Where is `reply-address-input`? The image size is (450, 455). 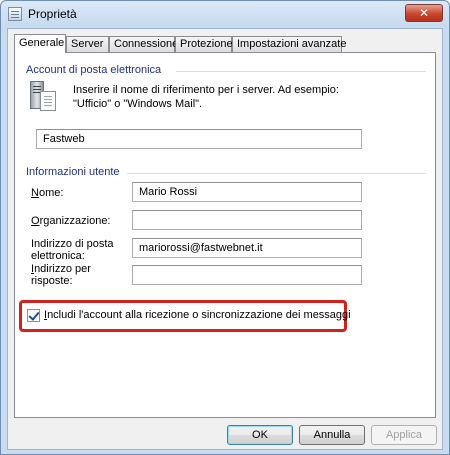
reply-address-input is located at coordinates (247, 275).